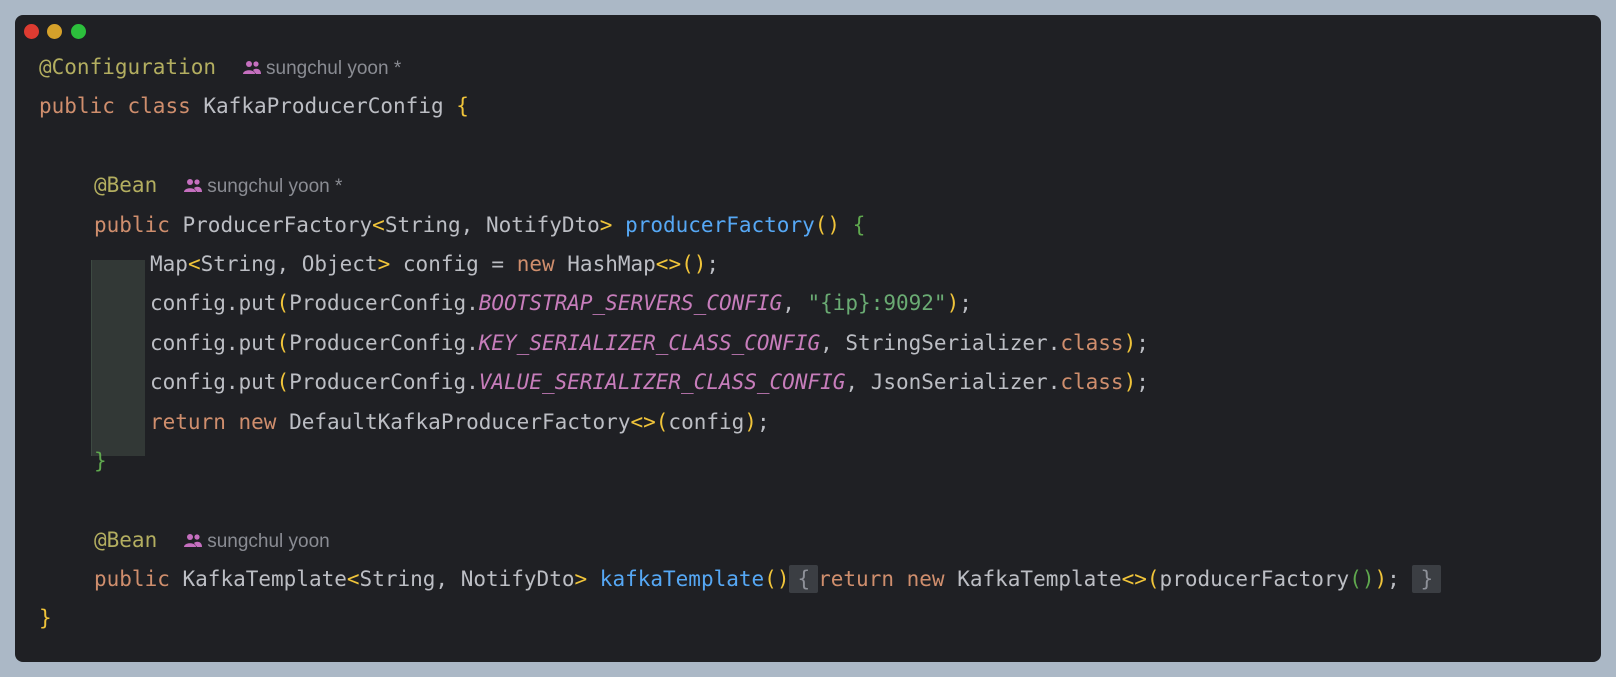 The height and width of the screenshot is (677, 1616). I want to click on configuration-annotation: @Configuration, so click(128, 67).